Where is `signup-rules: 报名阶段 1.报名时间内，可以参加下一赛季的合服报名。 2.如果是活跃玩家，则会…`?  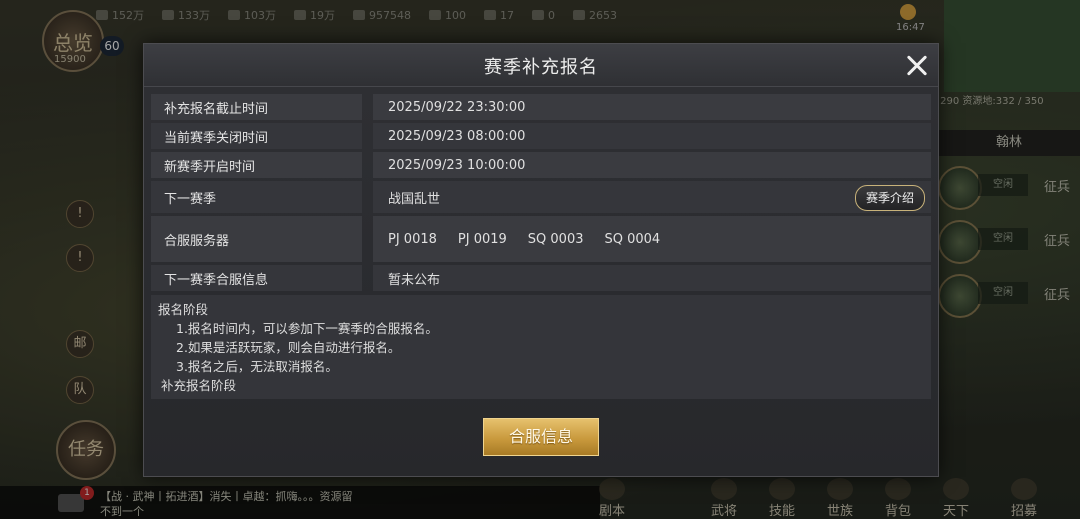
signup-rules: 报名阶段 1.报名时间内，可以参加下一赛季的合服报名。 2.如果是活跃玩家，则会… is located at coordinates (541, 347).